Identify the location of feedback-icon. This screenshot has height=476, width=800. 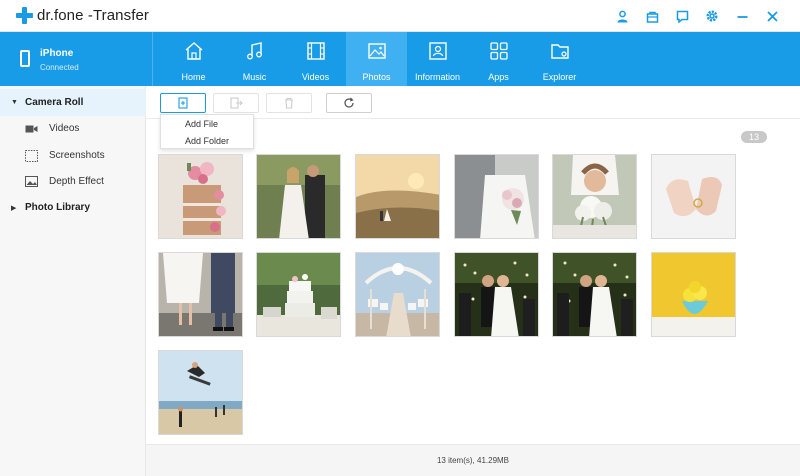
(682, 16).